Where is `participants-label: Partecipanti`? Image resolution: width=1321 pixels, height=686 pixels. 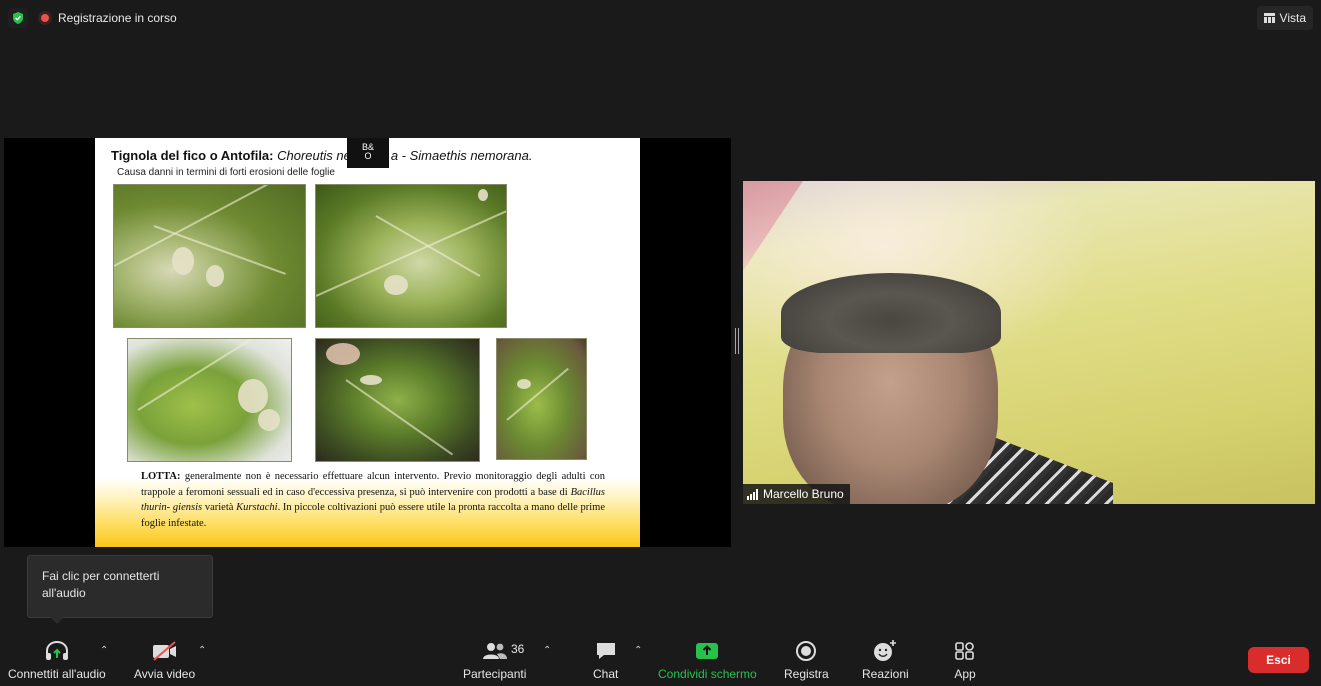
participants-label: Partecipanti is located at coordinates (495, 674).